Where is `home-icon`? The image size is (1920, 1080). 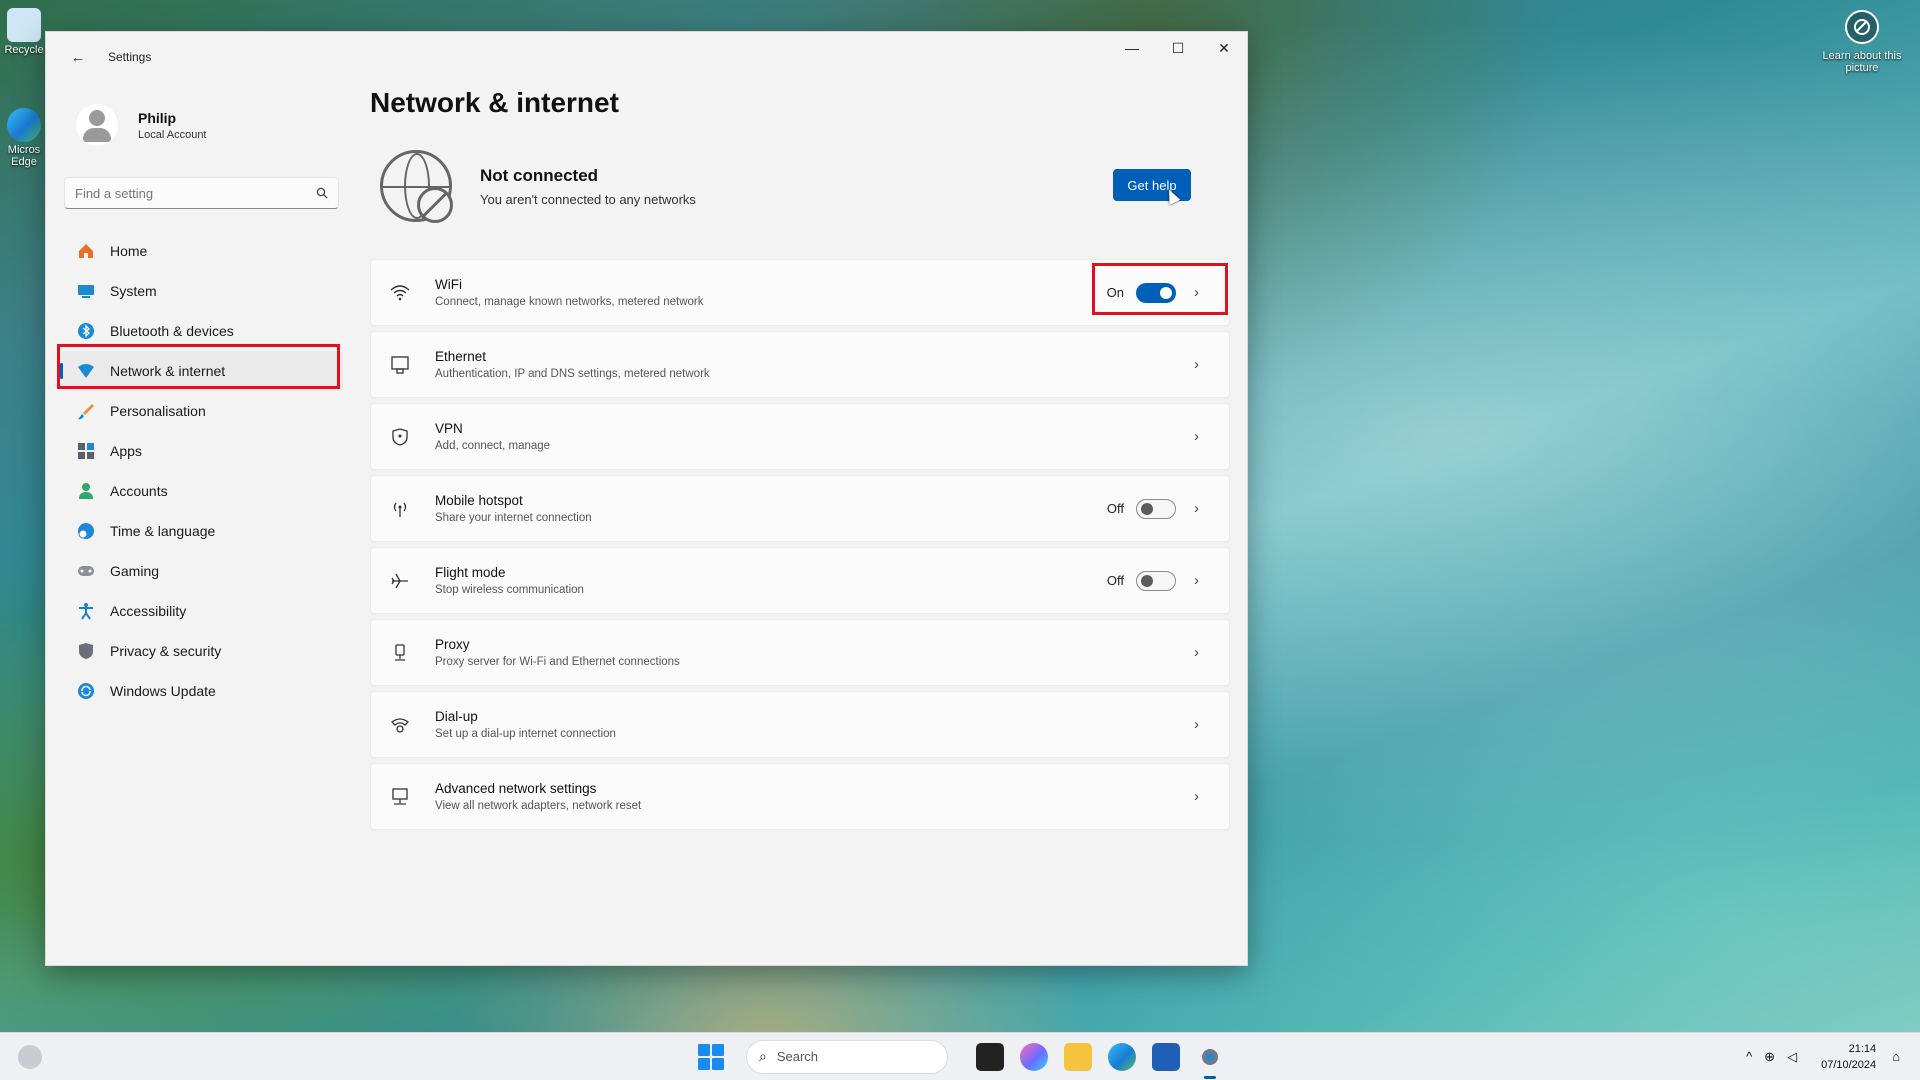
home-icon is located at coordinates (86, 251).